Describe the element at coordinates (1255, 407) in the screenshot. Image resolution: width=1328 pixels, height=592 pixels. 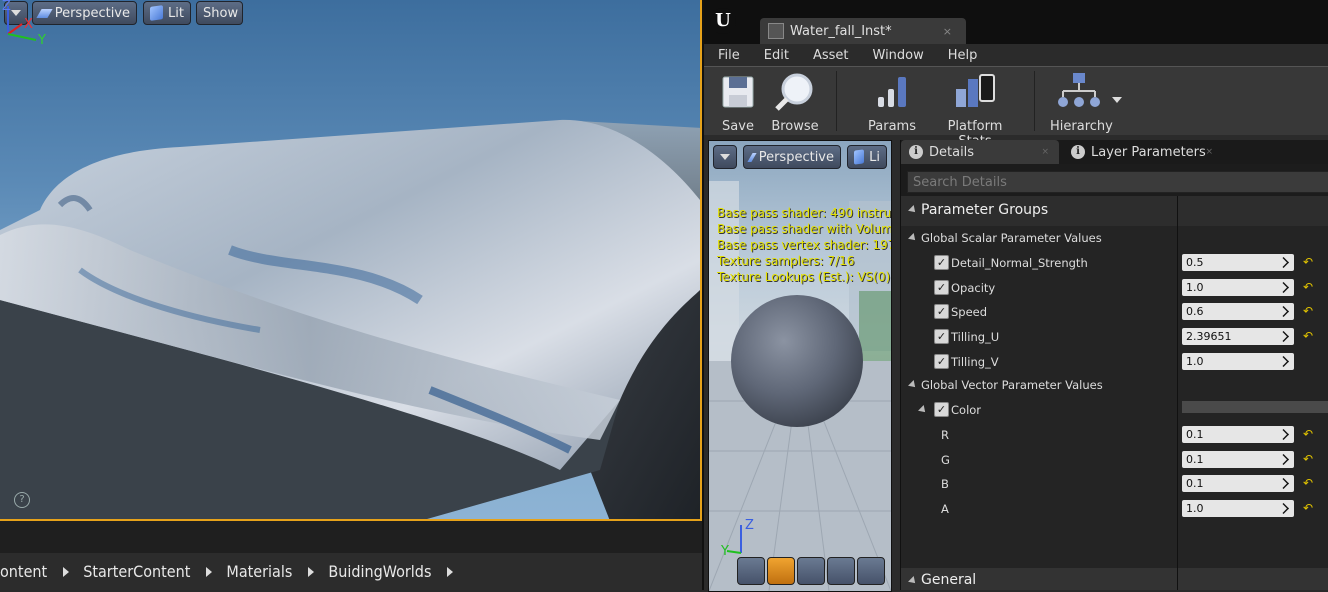
I see `color-swatch` at that location.